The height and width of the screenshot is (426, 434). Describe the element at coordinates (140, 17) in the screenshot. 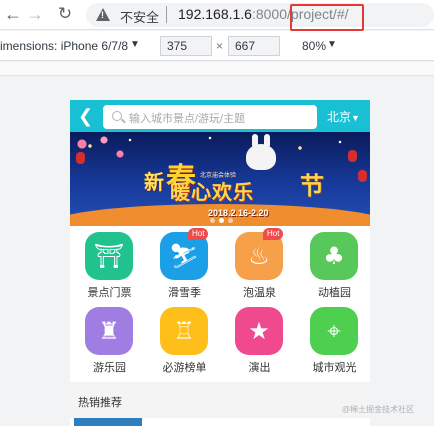

I see `insecure-label: 不安全` at that location.